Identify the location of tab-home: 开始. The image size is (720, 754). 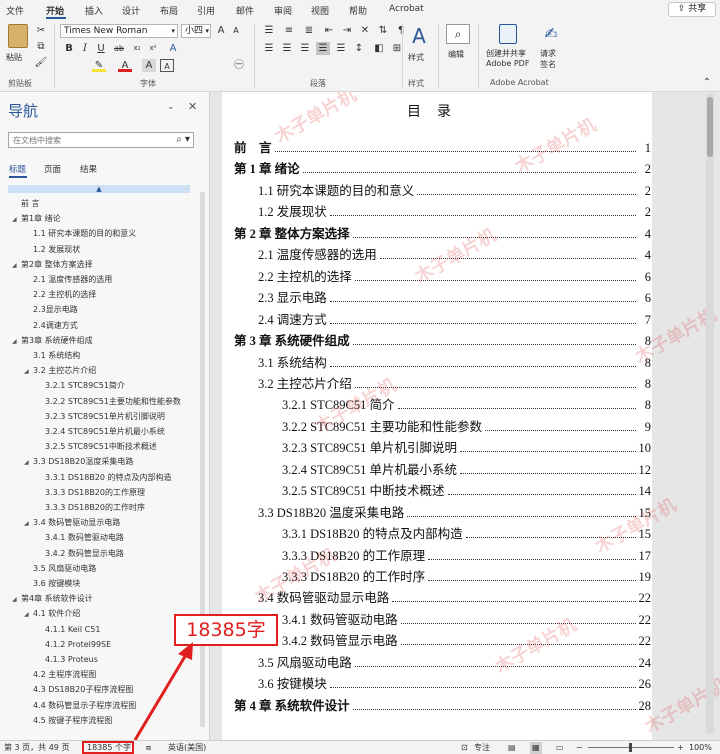
(55, 10).